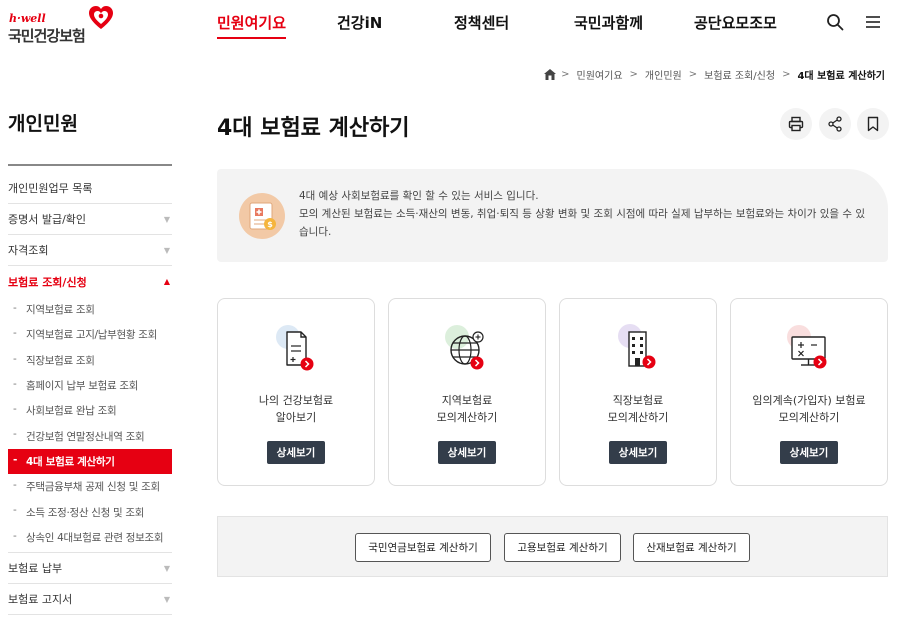 Image resolution: width=900 pixels, height=623 pixels. I want to click on submenu-item: 주택금융부채 공제 신청 및 조회, so click(90, 486).